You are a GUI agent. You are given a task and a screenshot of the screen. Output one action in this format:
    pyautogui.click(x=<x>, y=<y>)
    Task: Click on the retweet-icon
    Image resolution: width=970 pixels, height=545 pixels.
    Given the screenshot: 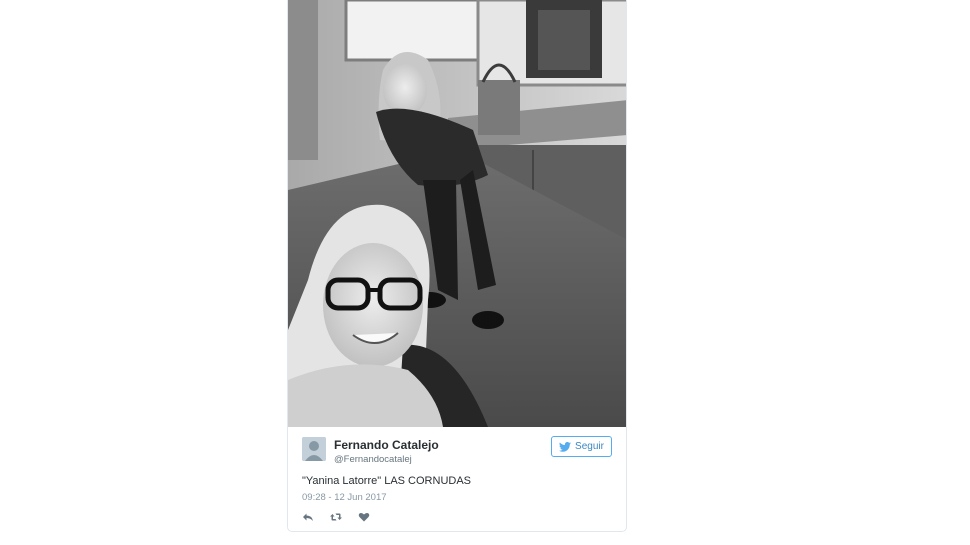 What is the action you would take?
    pyautogui.click(x=336, y=517)
    